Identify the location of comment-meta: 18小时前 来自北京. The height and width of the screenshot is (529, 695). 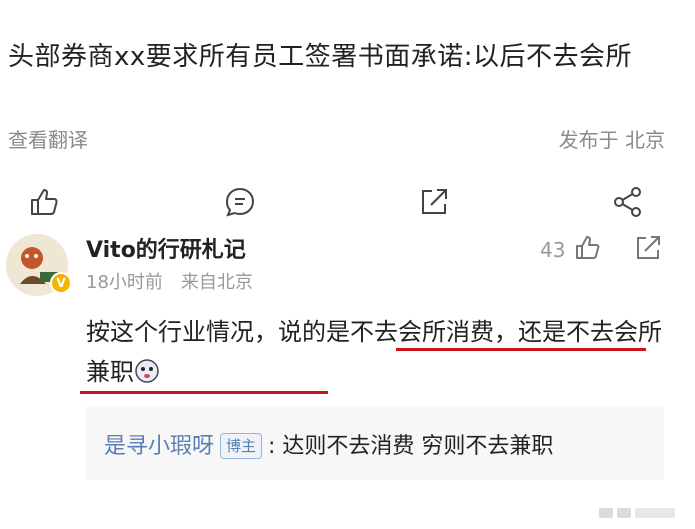
(169, 281).